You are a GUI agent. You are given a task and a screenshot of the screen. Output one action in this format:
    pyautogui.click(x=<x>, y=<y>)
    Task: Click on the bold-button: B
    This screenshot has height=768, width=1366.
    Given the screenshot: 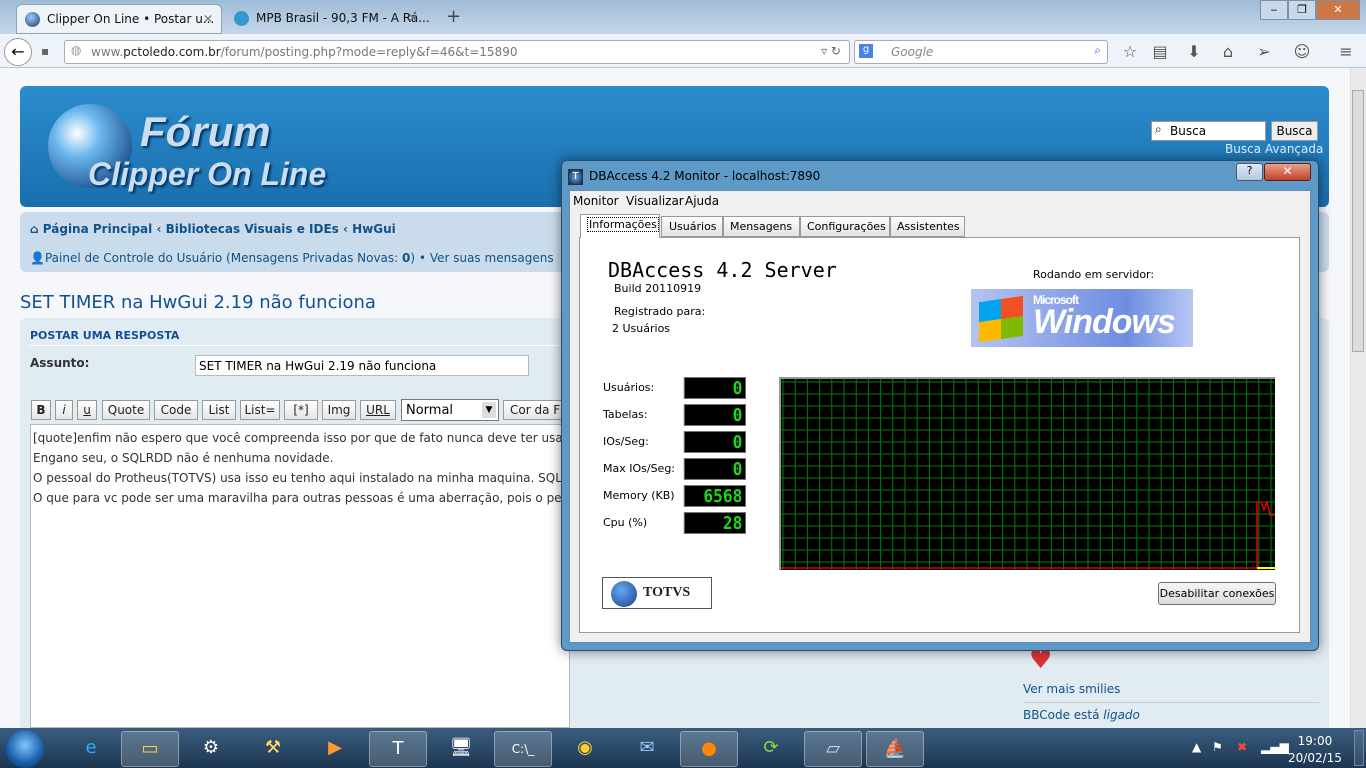 What is the action you would take?
    pyautogui.click(x=41, y=410)
    